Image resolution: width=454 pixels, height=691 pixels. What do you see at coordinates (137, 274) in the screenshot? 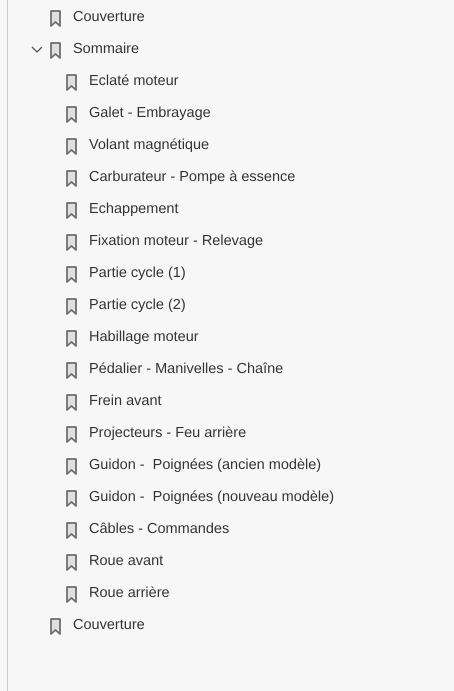
I see `bookmark-label: Partie cycle (1)` at bounding box center [137, 274].